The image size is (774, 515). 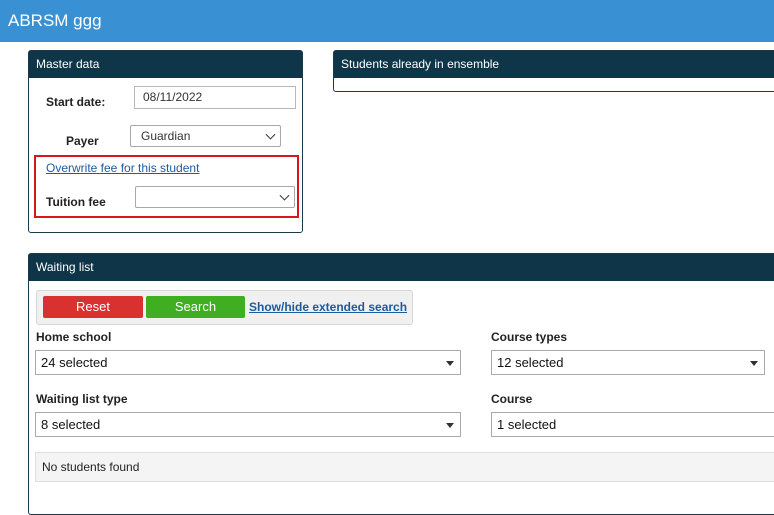 What do you see at coordinates (55, 20) in the screenshot?
I see `app-title: ABRSM ggg` at bounding box center [55, 20].